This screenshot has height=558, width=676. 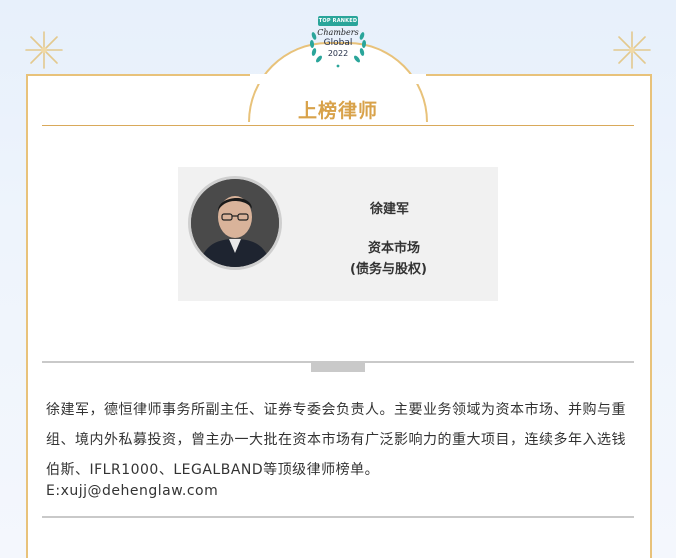 I want to click on lawyer-email: E:xujj@dehenglaw.com, so click(x=132, y=491).